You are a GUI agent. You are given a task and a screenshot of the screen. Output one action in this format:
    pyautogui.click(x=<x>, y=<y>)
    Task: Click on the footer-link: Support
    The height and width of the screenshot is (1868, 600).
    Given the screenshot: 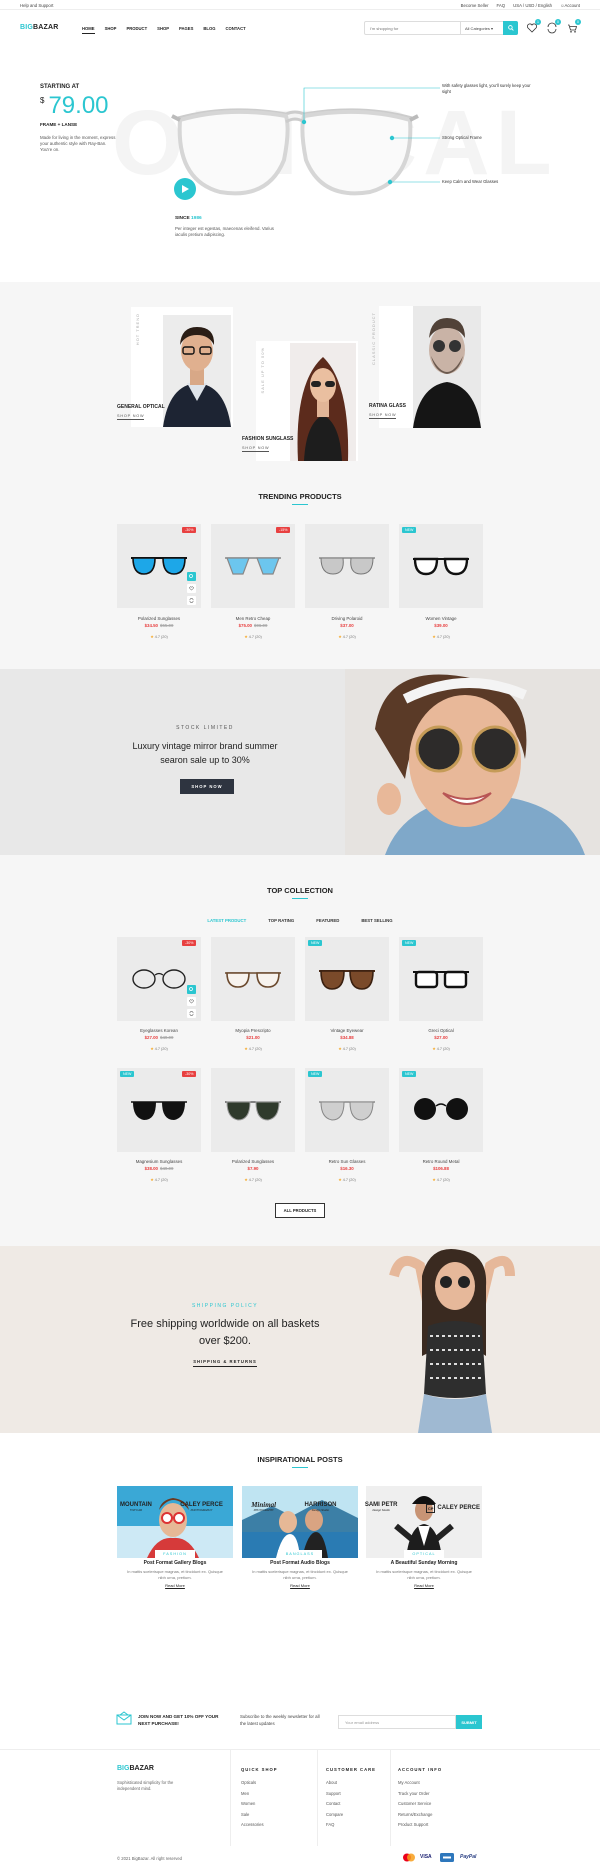 What is the action you would take?
    pyautogui.click(x=351, y=1793)
    